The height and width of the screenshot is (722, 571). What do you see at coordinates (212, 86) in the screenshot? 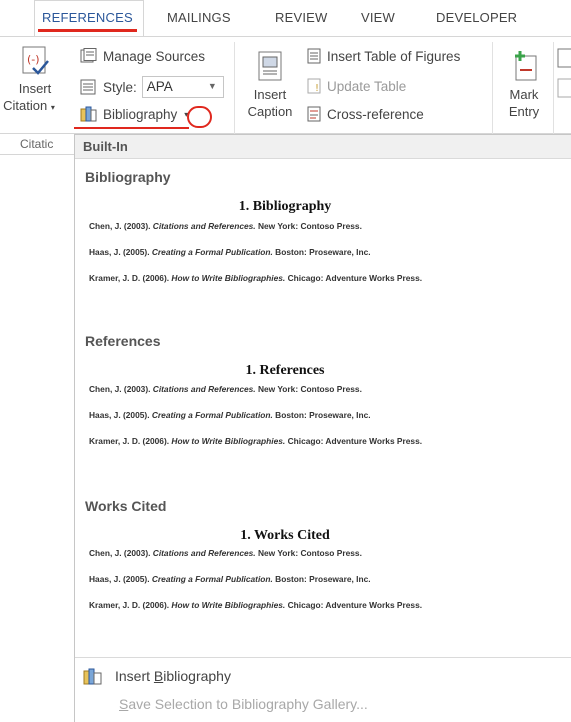
I see `style-dropdown-arrow-icon: ▼` at bounding box center [212, 86].